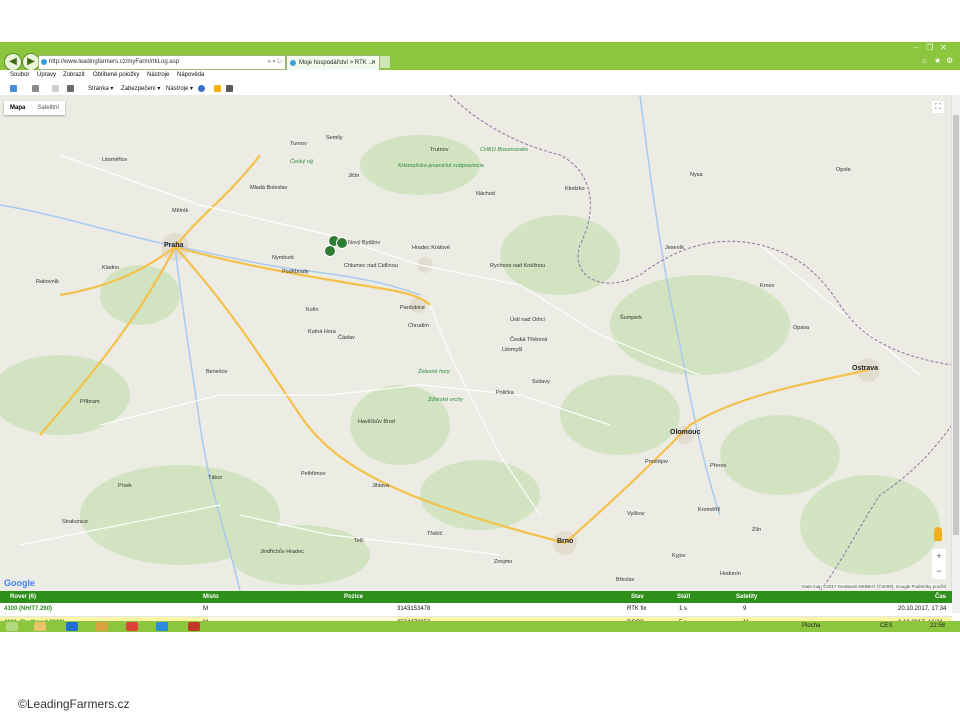  Describe the element at coordinates (35, 88) in the screenshot. I see `feeds-icon` at that location.